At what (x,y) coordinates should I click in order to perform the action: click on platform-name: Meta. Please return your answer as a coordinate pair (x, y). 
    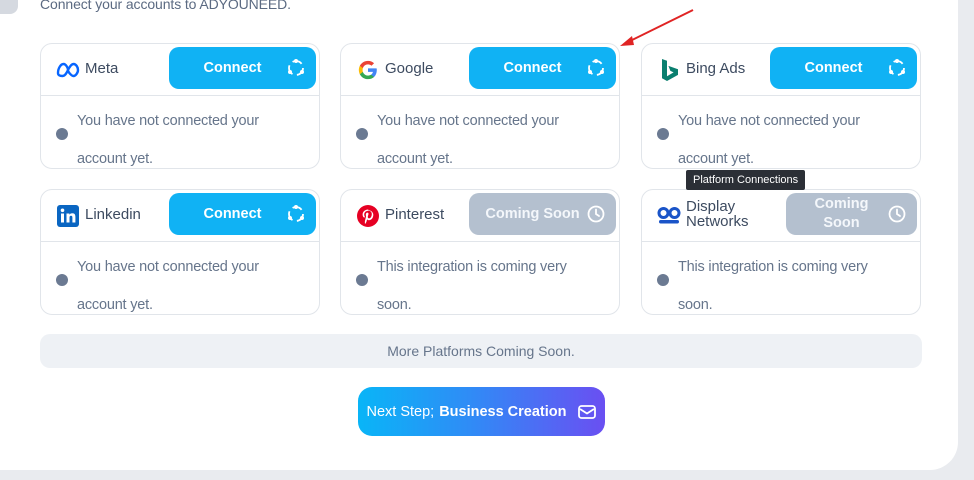
    Looking at the image, I should click on (102, 68).